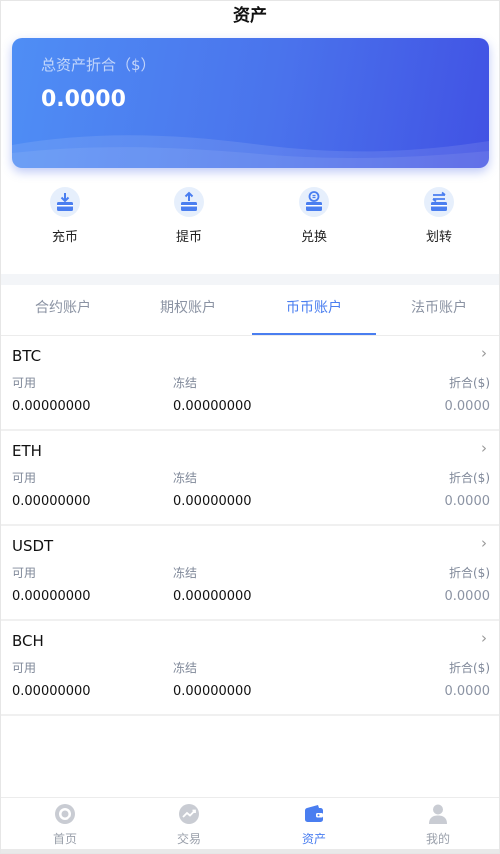  I want to click on coin-name: BCH, so click(28, 641).